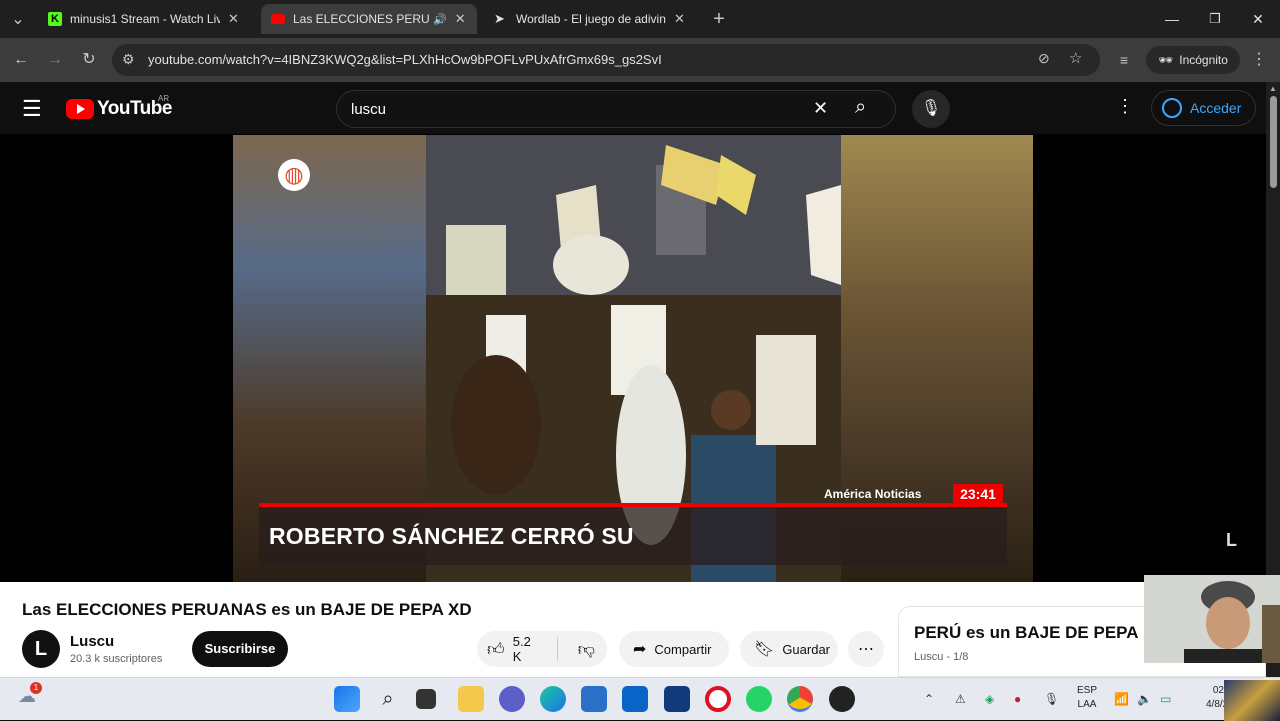 Image resolution: width=1280 pixels, height=721 pixels. I want to click on chrome-icon, so click(800, 699).